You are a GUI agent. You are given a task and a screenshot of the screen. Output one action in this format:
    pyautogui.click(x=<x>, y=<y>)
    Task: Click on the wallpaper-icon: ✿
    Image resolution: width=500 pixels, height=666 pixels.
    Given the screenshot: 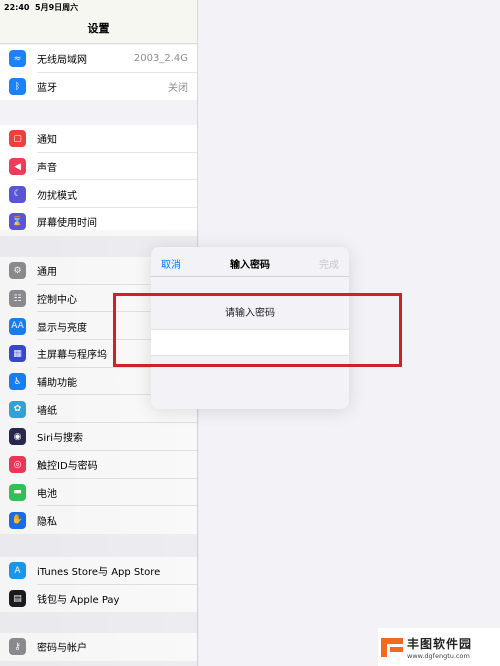 What is the action you would take?
    pyautogui.click(x=17, y=409)
    